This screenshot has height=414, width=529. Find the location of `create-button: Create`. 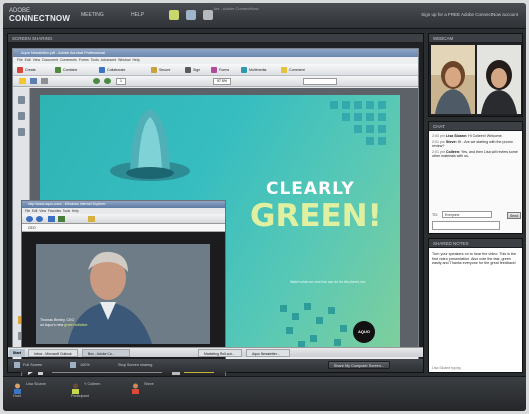

create-button: Create is located at coordinates (26, 70).